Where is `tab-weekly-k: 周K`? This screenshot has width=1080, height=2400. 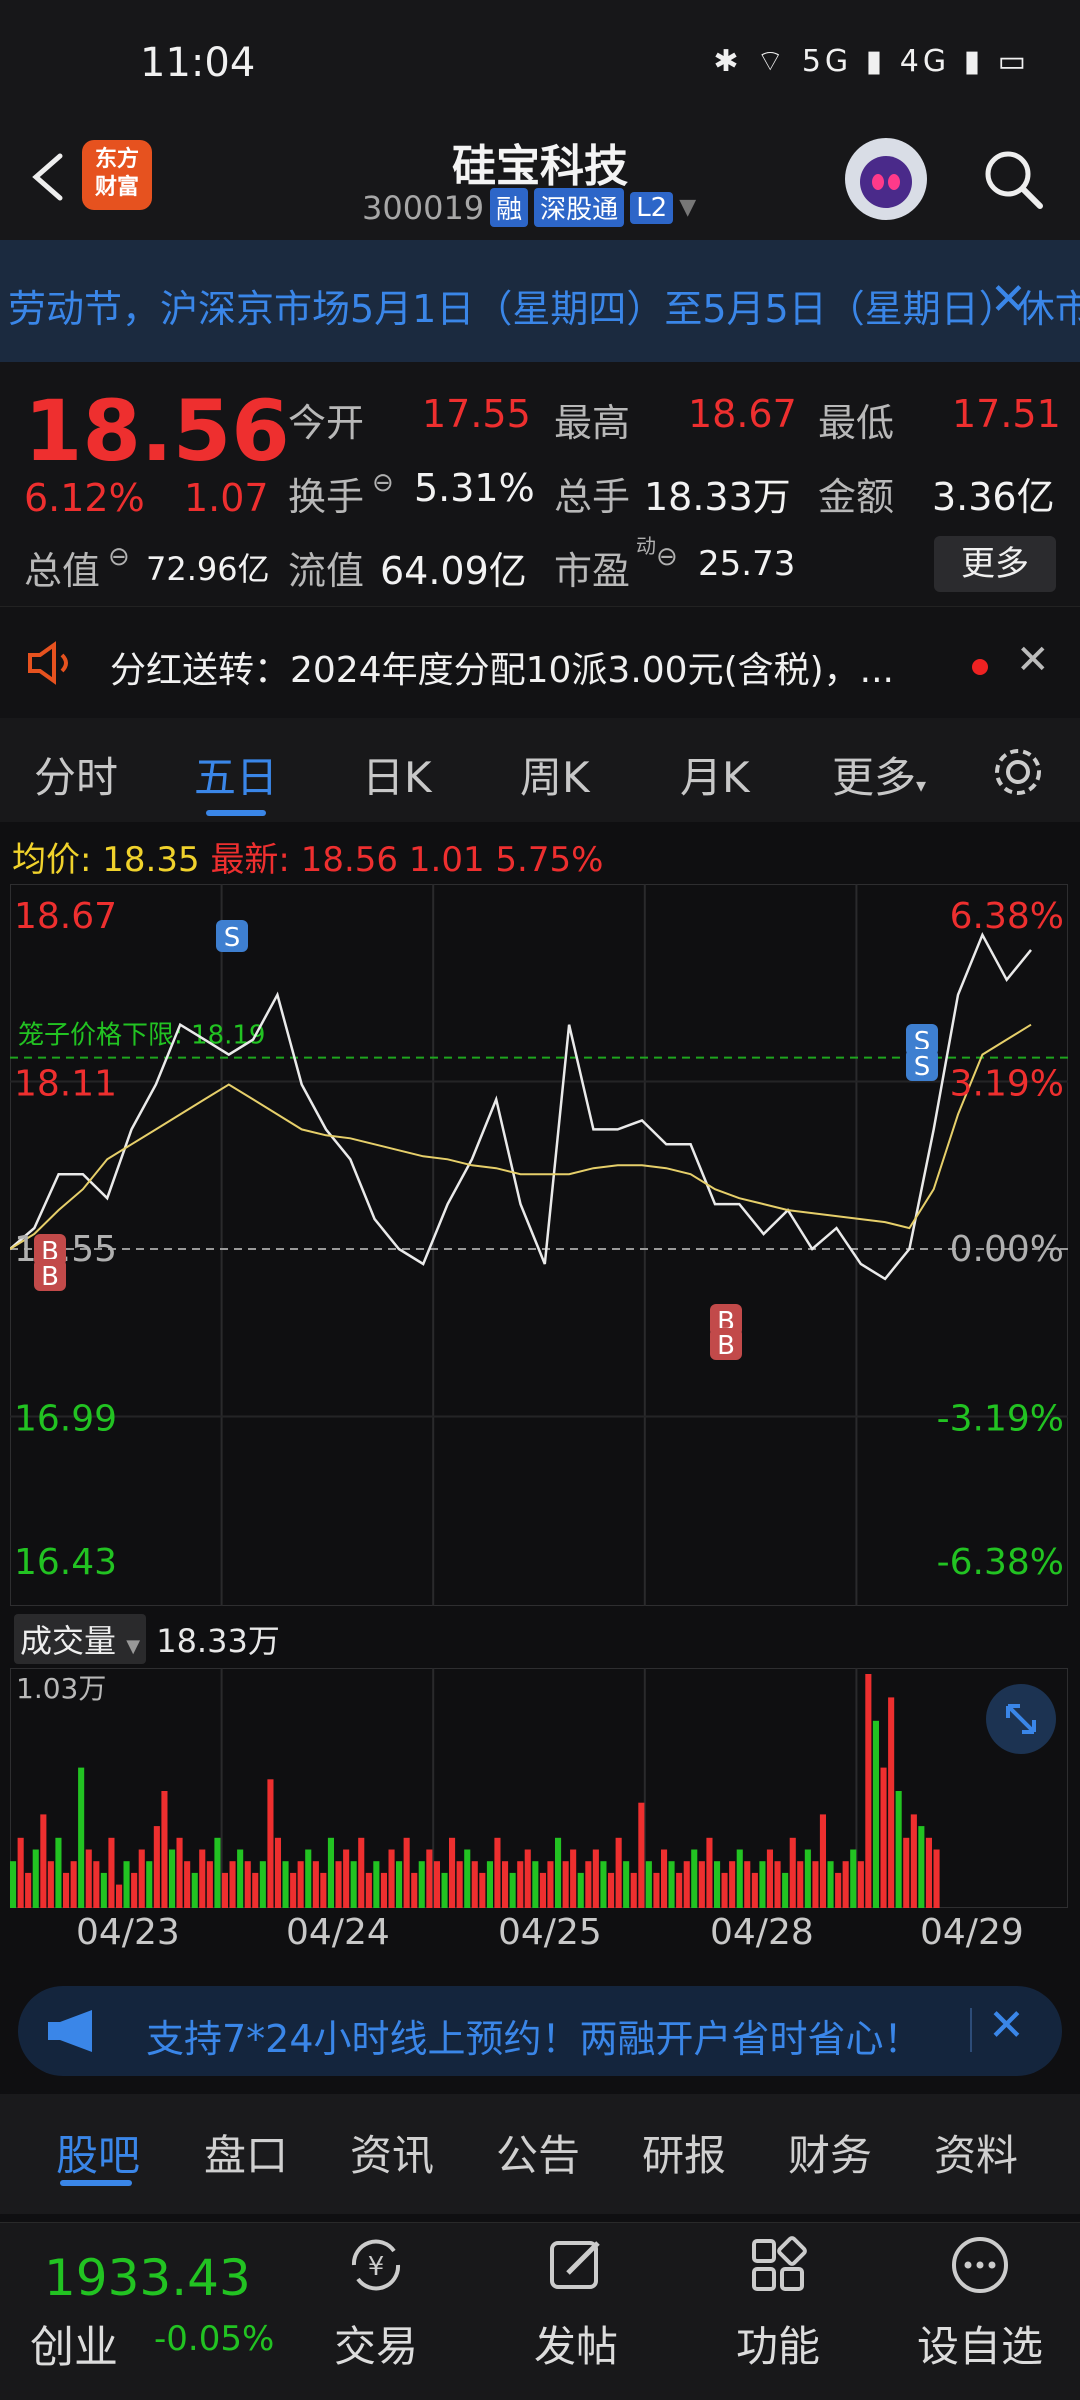
tab-weekly-k: 周K is located at coordinates (555, 774).